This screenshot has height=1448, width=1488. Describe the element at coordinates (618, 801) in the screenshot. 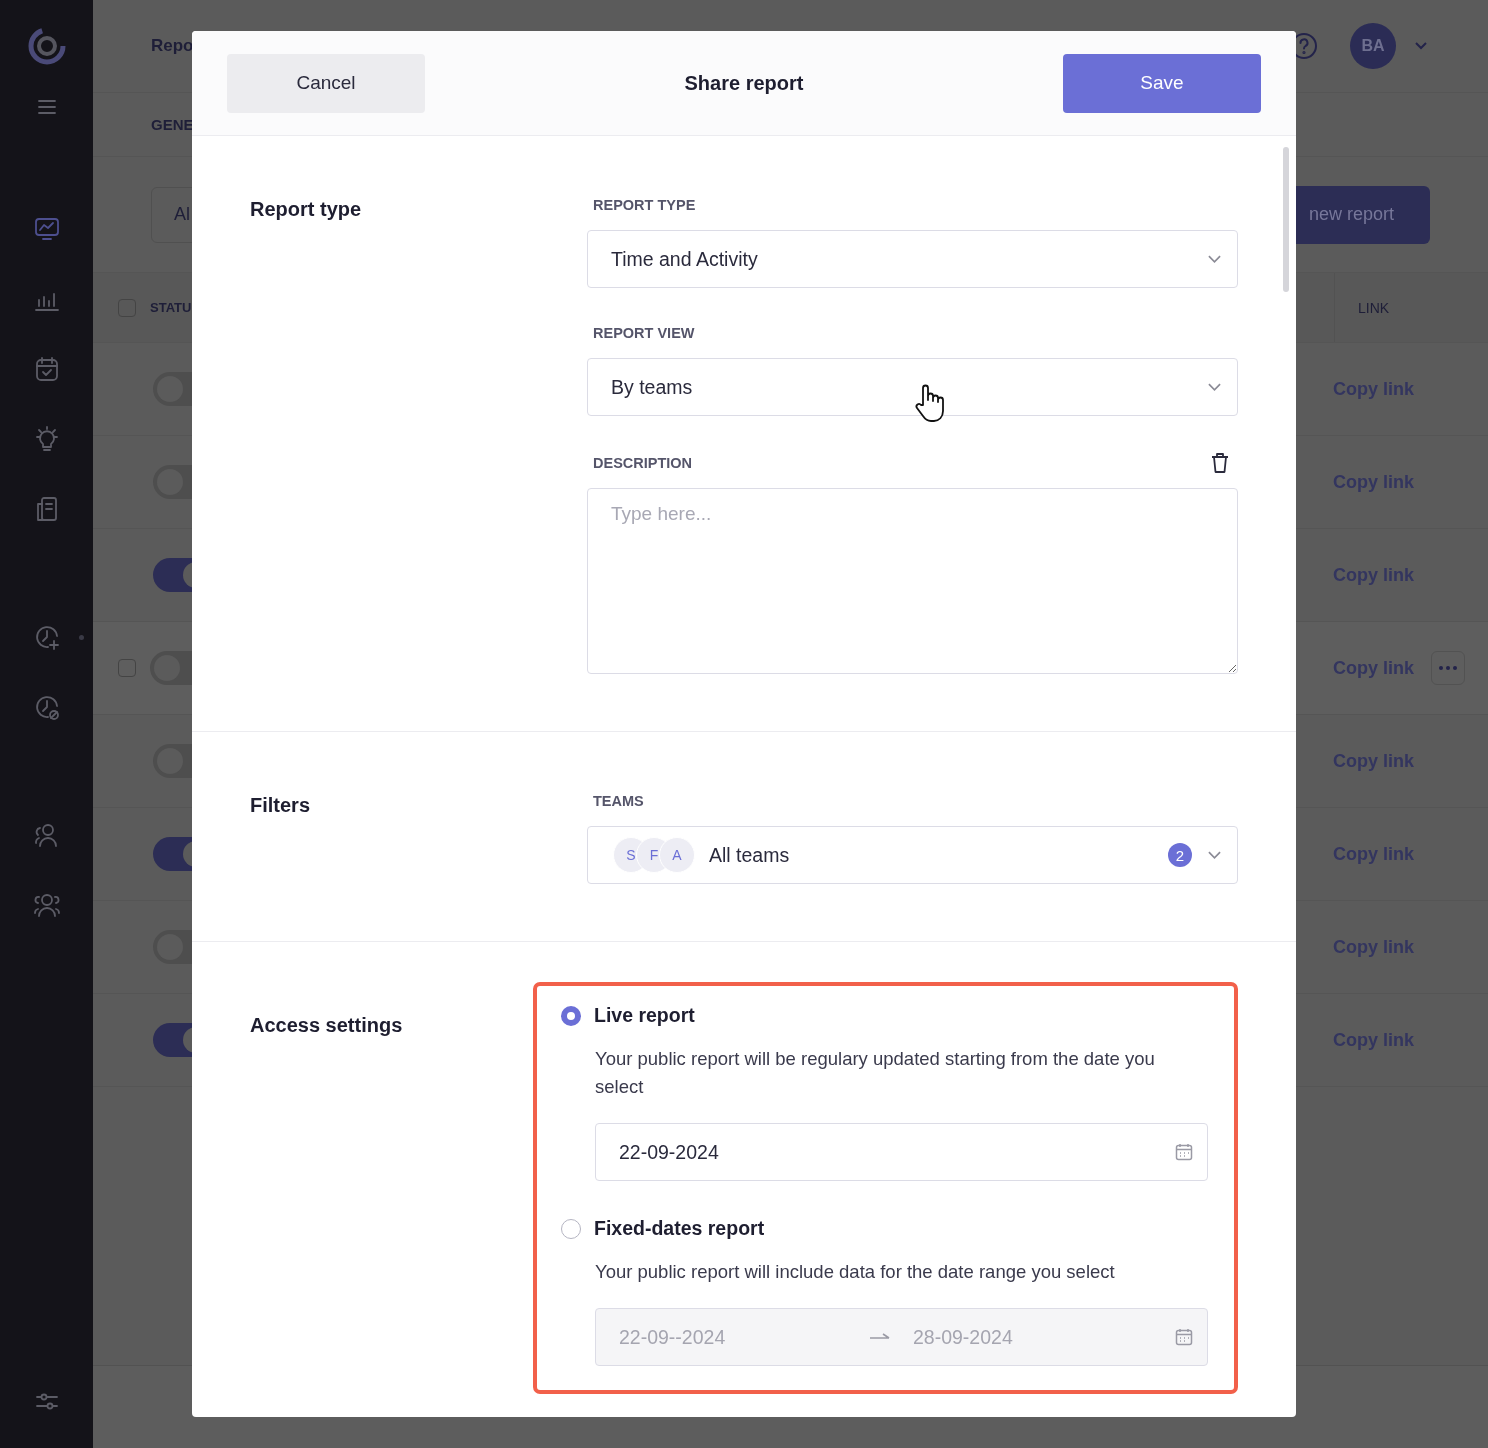

I see `field-label: TEAMS` at that location.